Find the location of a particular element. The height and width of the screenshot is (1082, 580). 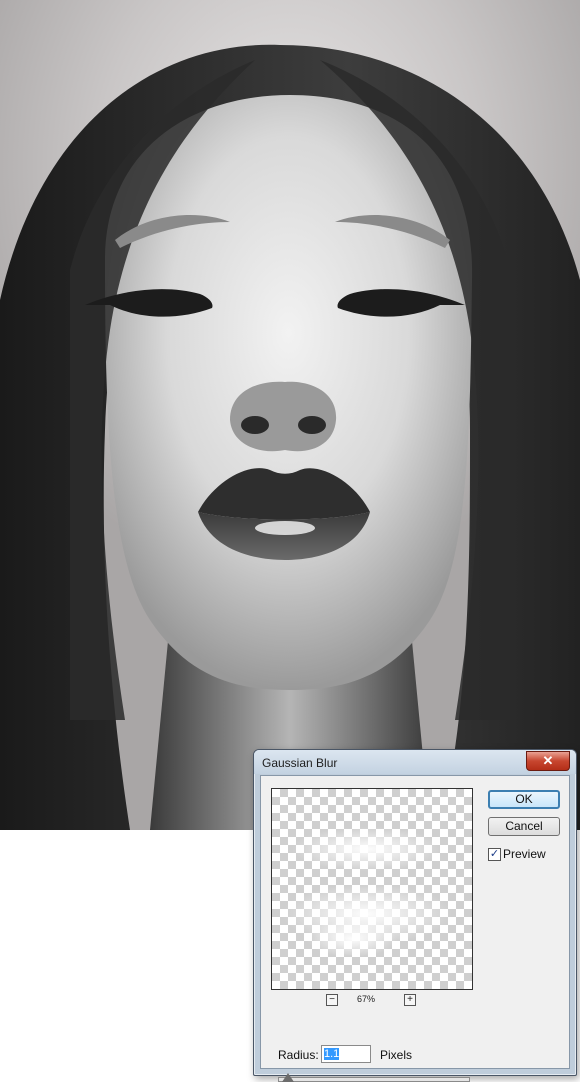

radius-input: 1.1 is located at coordinates (346, 1054).